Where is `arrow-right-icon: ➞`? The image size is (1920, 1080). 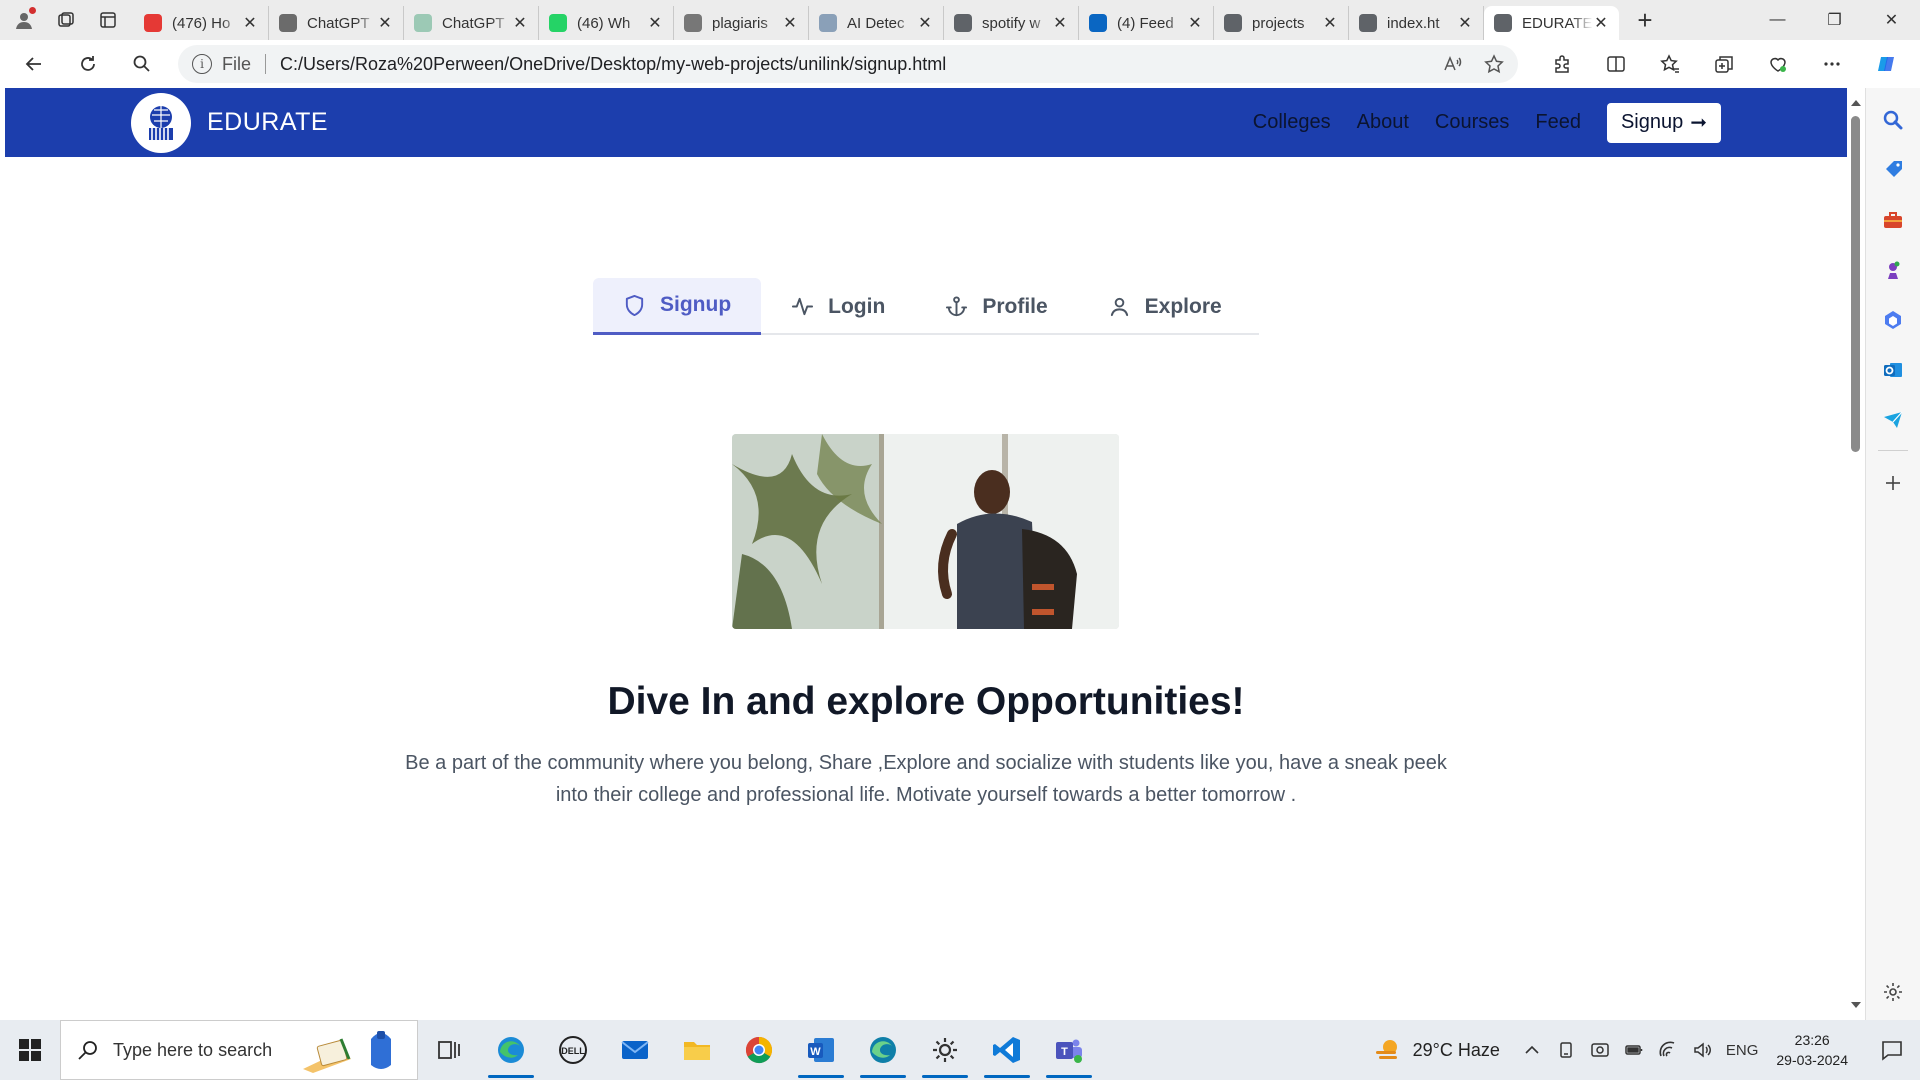
arrow-right-icon: ➞ is located at coordinates (1698, 123).